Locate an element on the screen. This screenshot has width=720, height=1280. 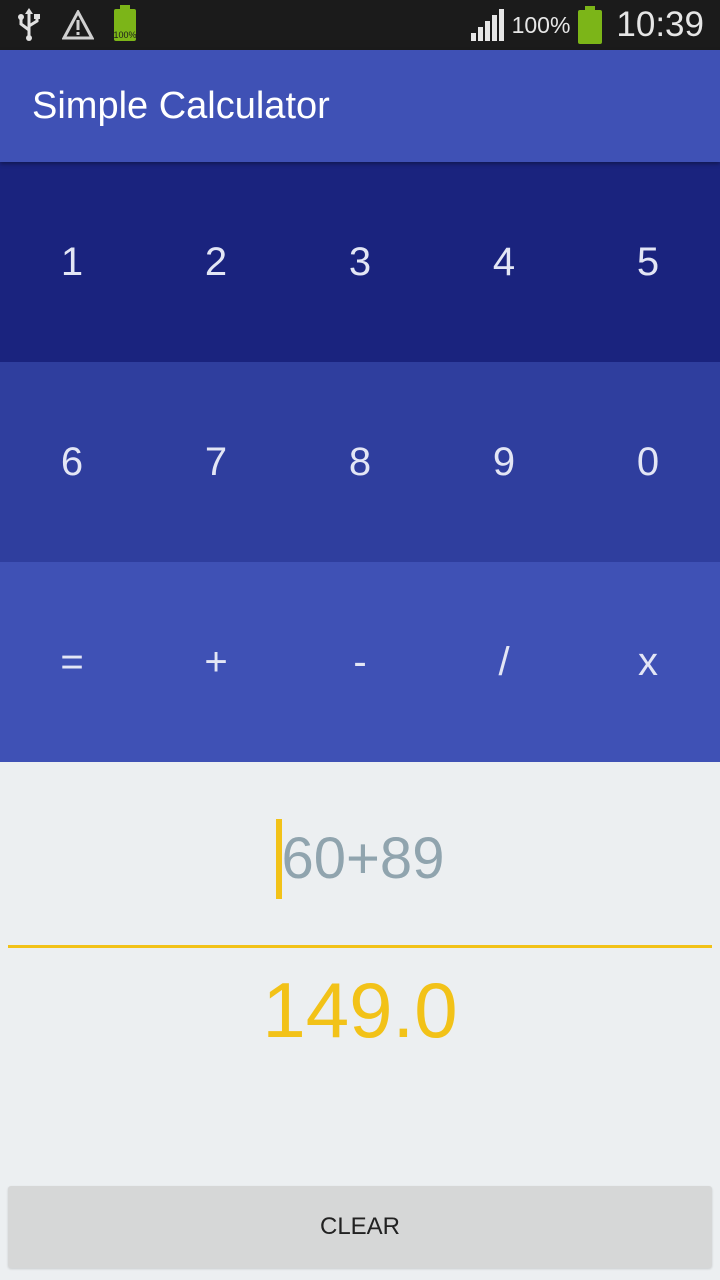
key-multiply: x is located at coordinates (648, 662).